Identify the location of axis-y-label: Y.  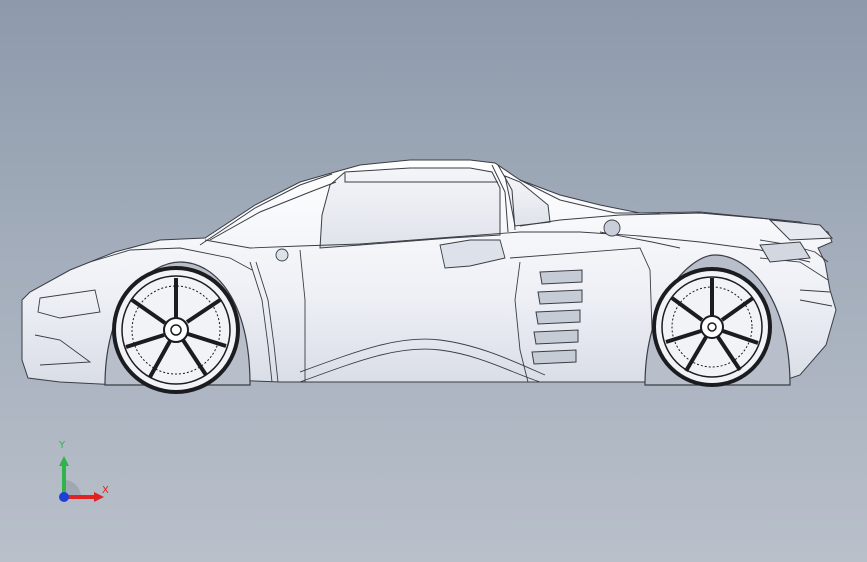
(62, 445).